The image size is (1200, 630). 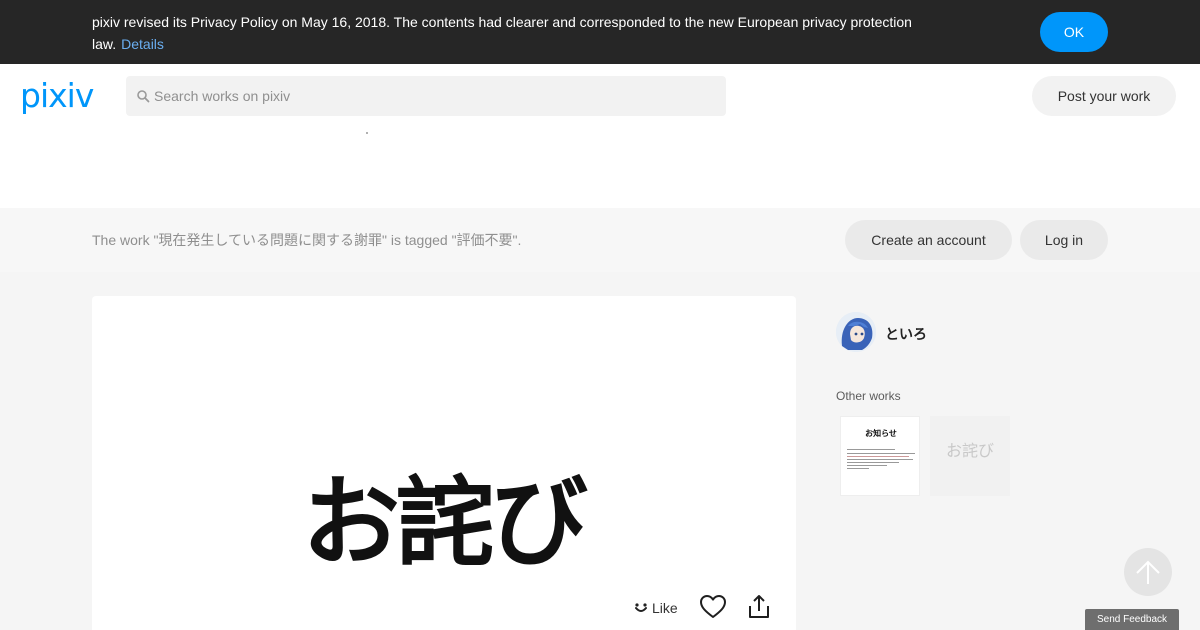 What do you see at coordinates (434, 96) in the screenshot?
I see `search-input` at bounding box center [434, 96].